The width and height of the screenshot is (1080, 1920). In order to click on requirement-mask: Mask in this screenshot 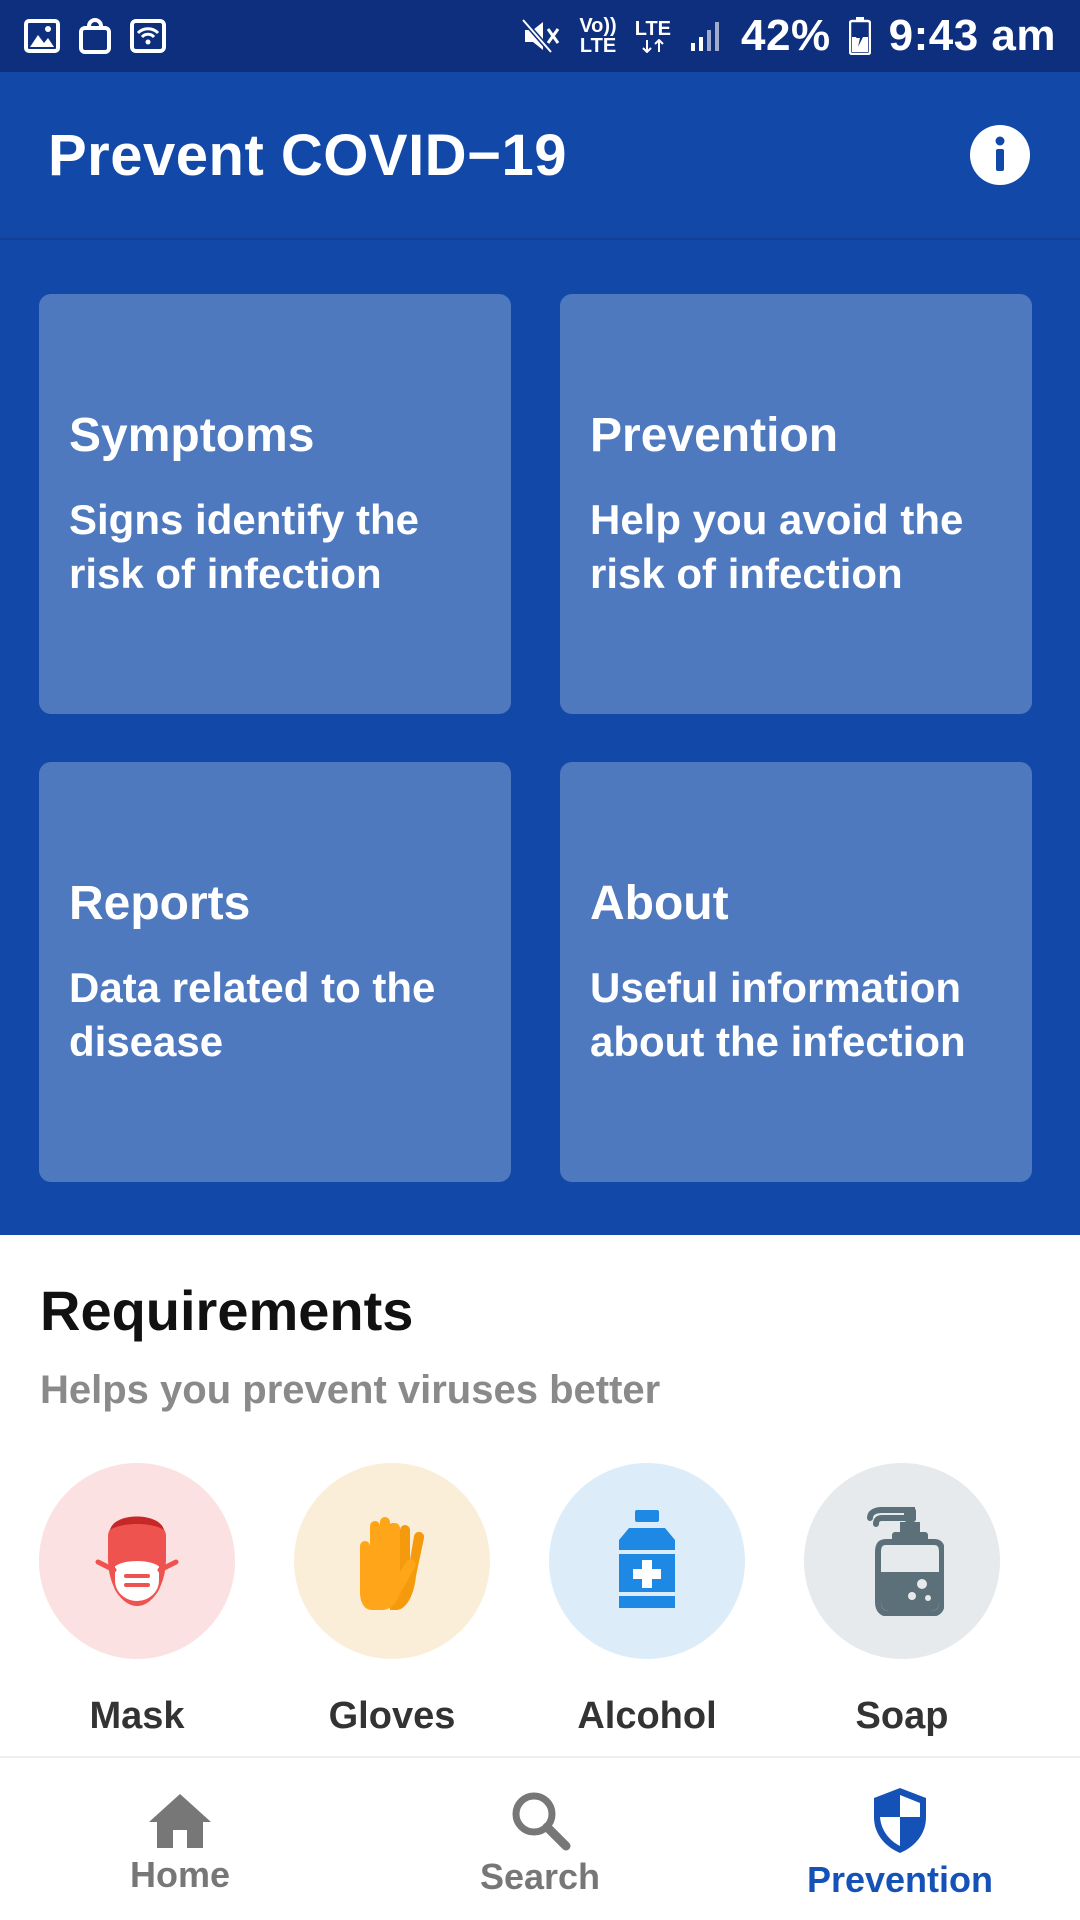, I will do `click(137, 1600)`.